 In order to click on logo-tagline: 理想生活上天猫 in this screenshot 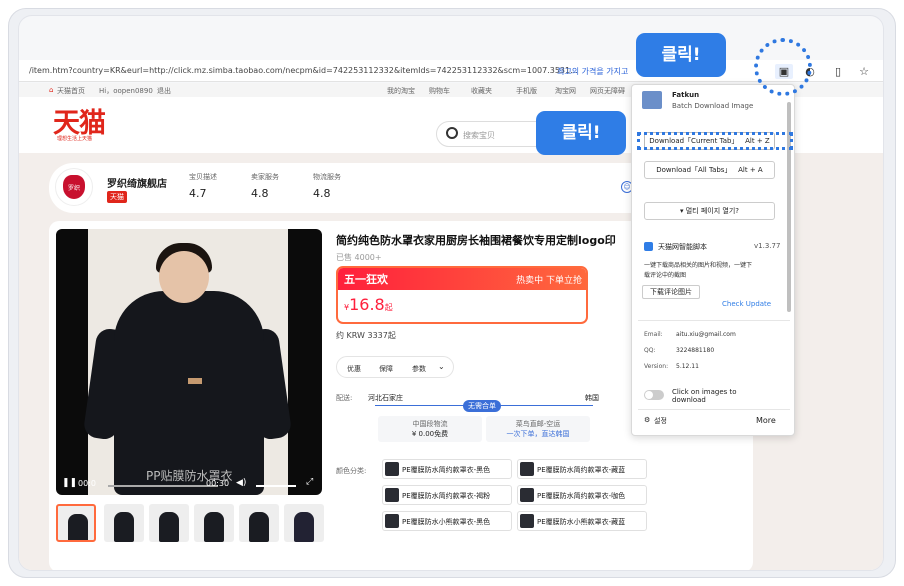, I will do `click(75, 139)`.